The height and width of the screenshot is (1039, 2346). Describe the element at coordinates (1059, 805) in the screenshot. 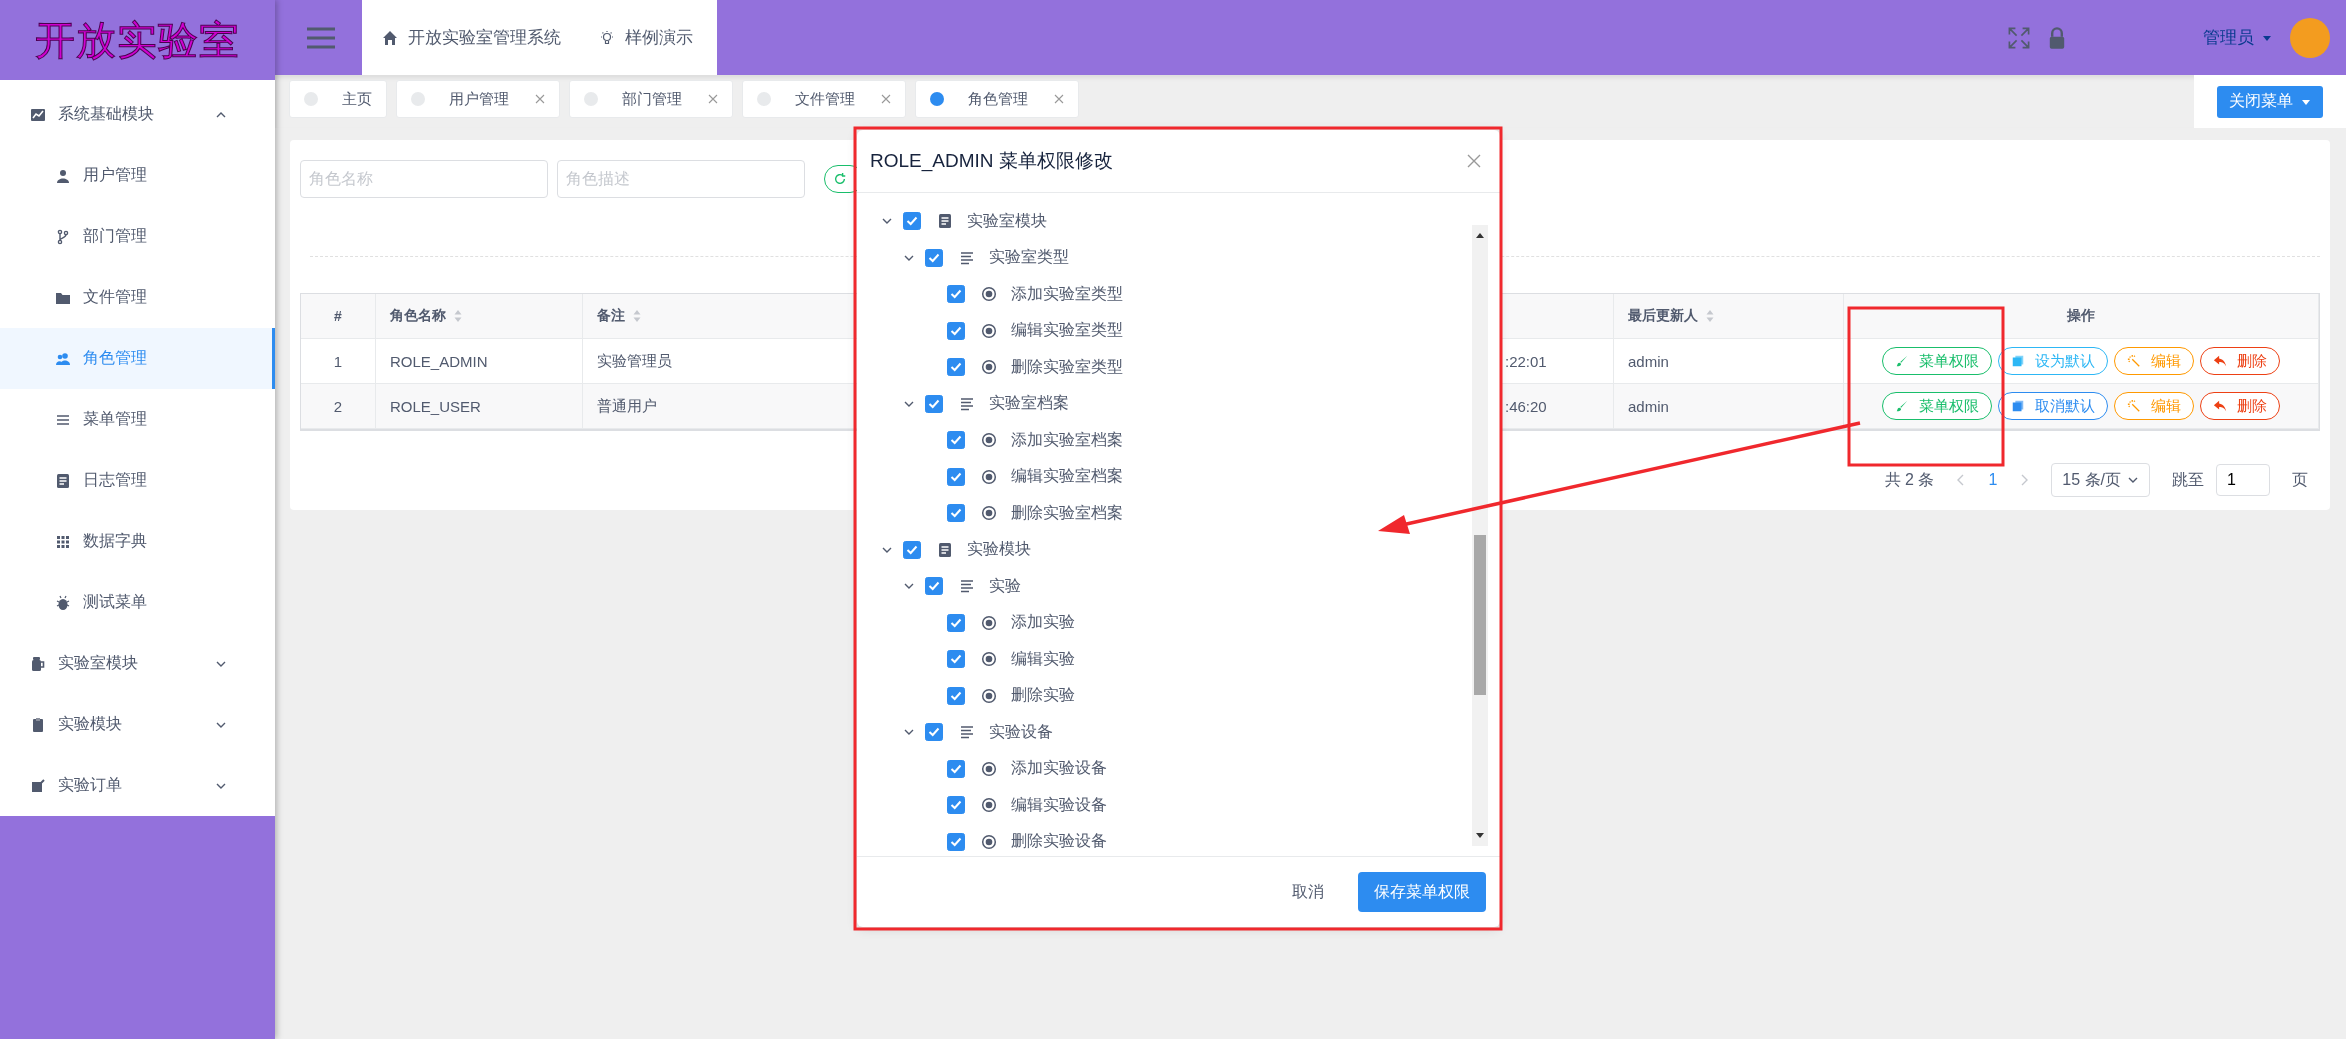

I see `tree-item: 编辑实验设备` at that location.